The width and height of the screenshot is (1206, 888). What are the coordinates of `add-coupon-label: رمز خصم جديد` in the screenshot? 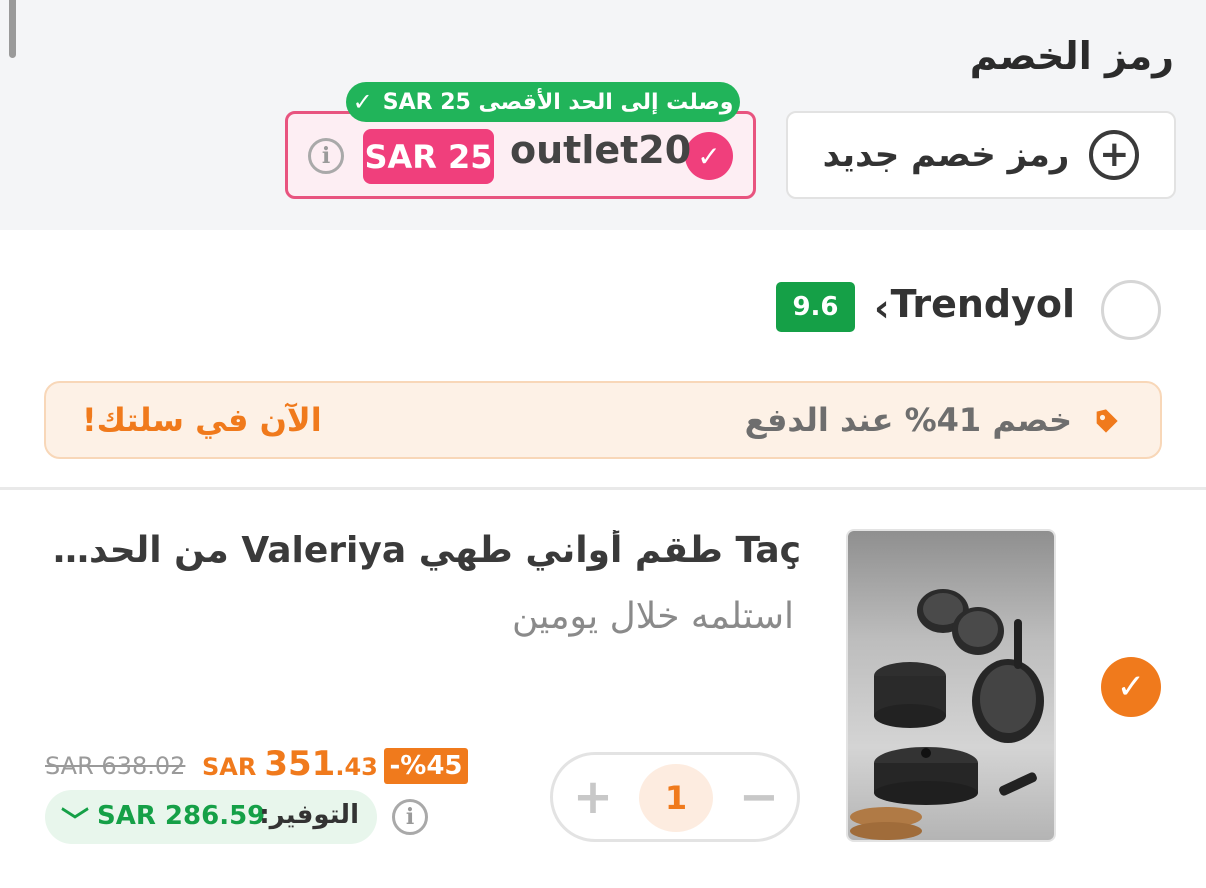 It's located at (946, 155).